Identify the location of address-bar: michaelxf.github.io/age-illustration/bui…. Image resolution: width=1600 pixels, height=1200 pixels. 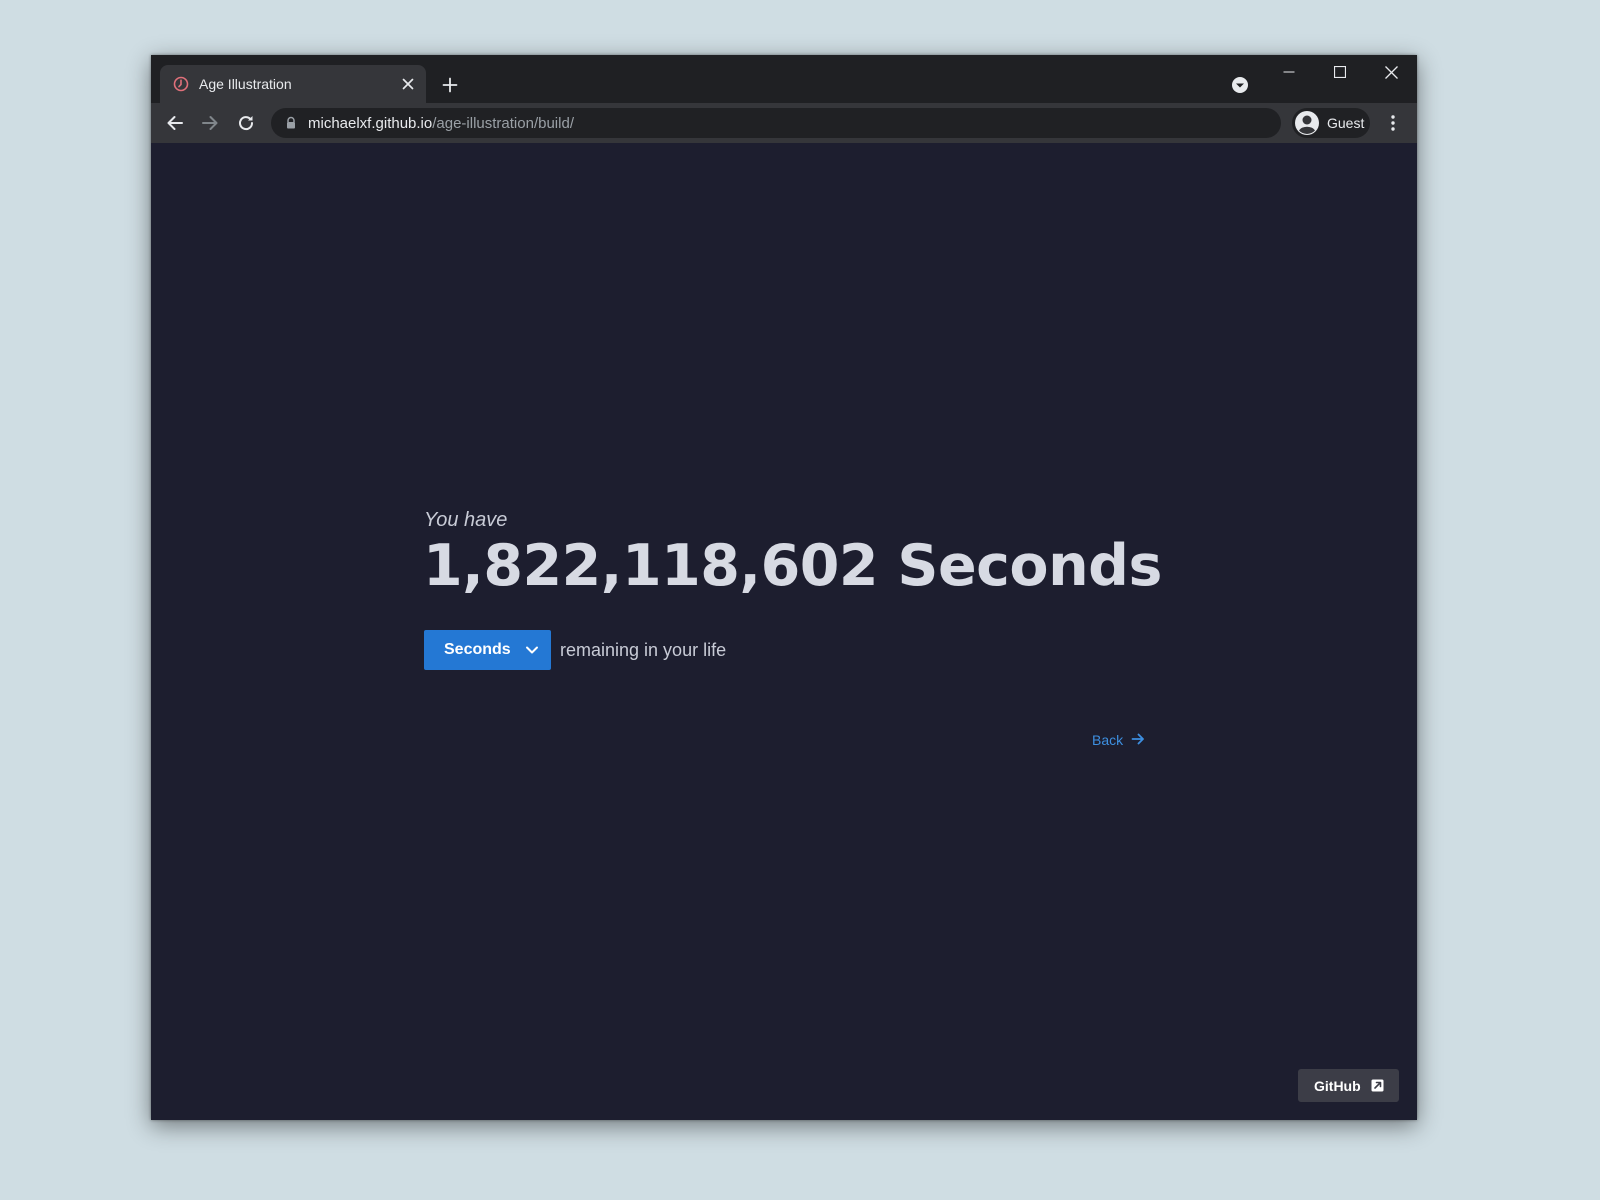
(776, 123).